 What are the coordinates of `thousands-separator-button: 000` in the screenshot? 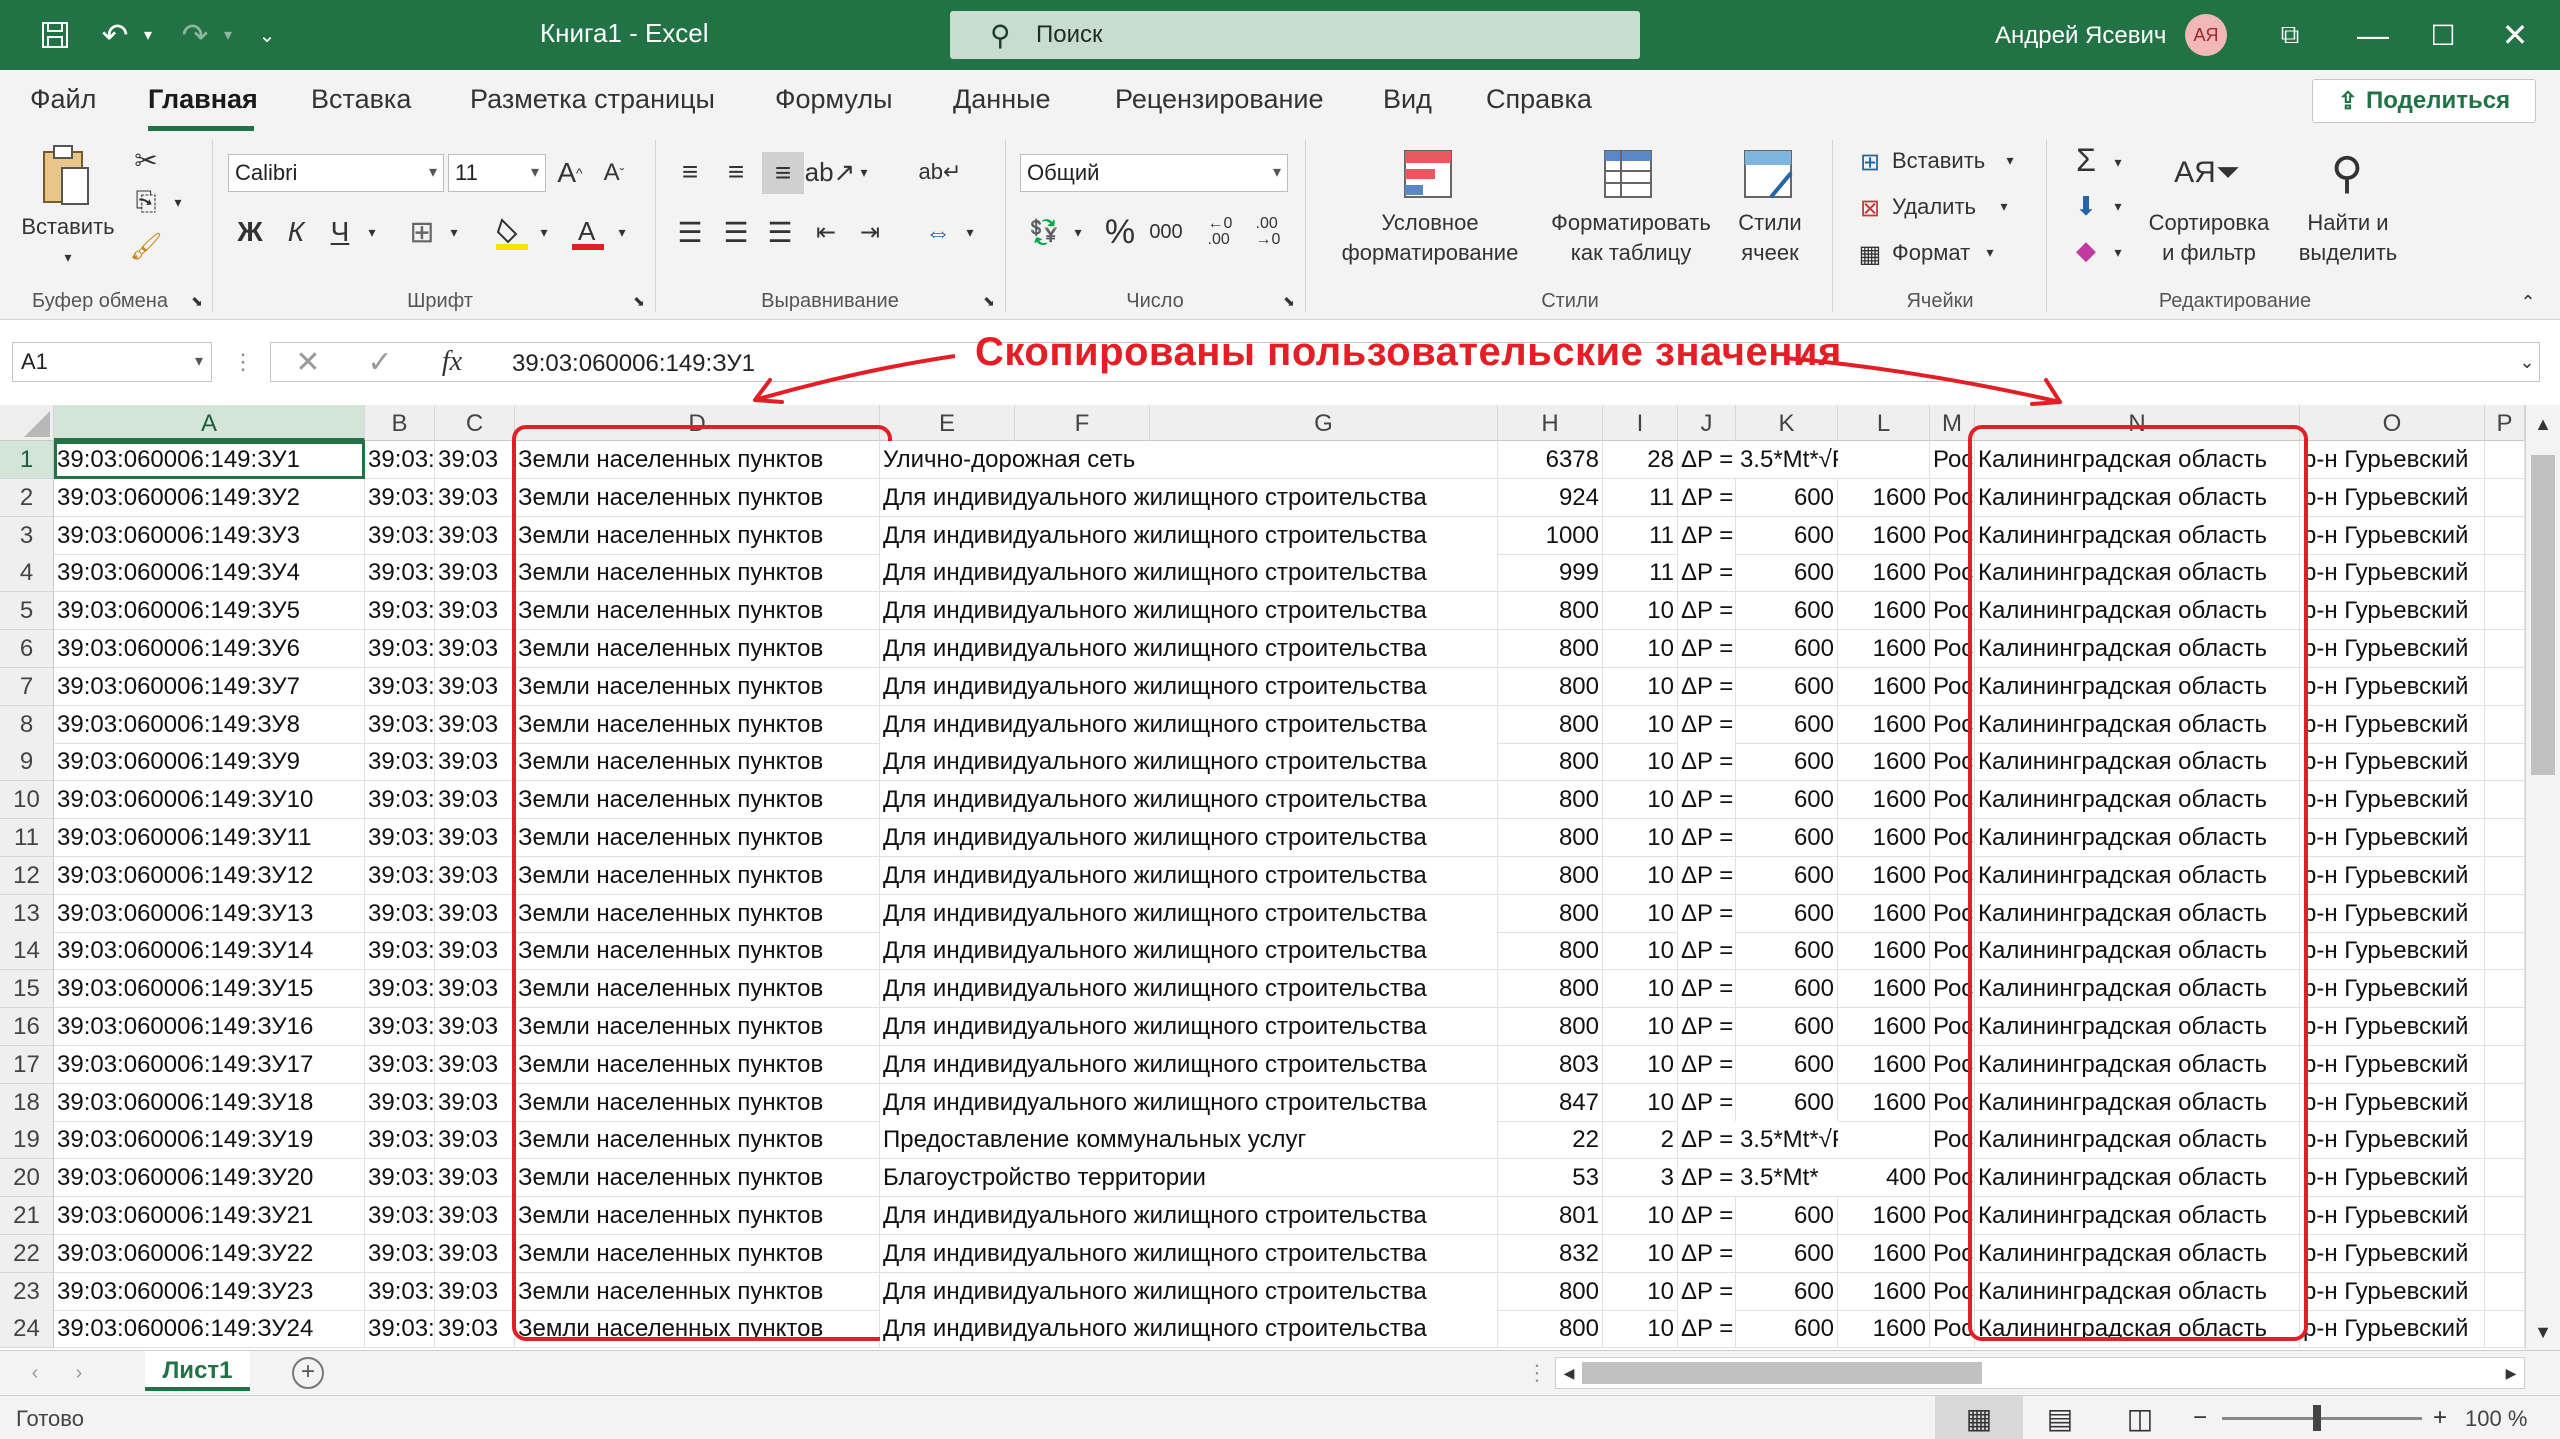 It's located at (1166, 232).